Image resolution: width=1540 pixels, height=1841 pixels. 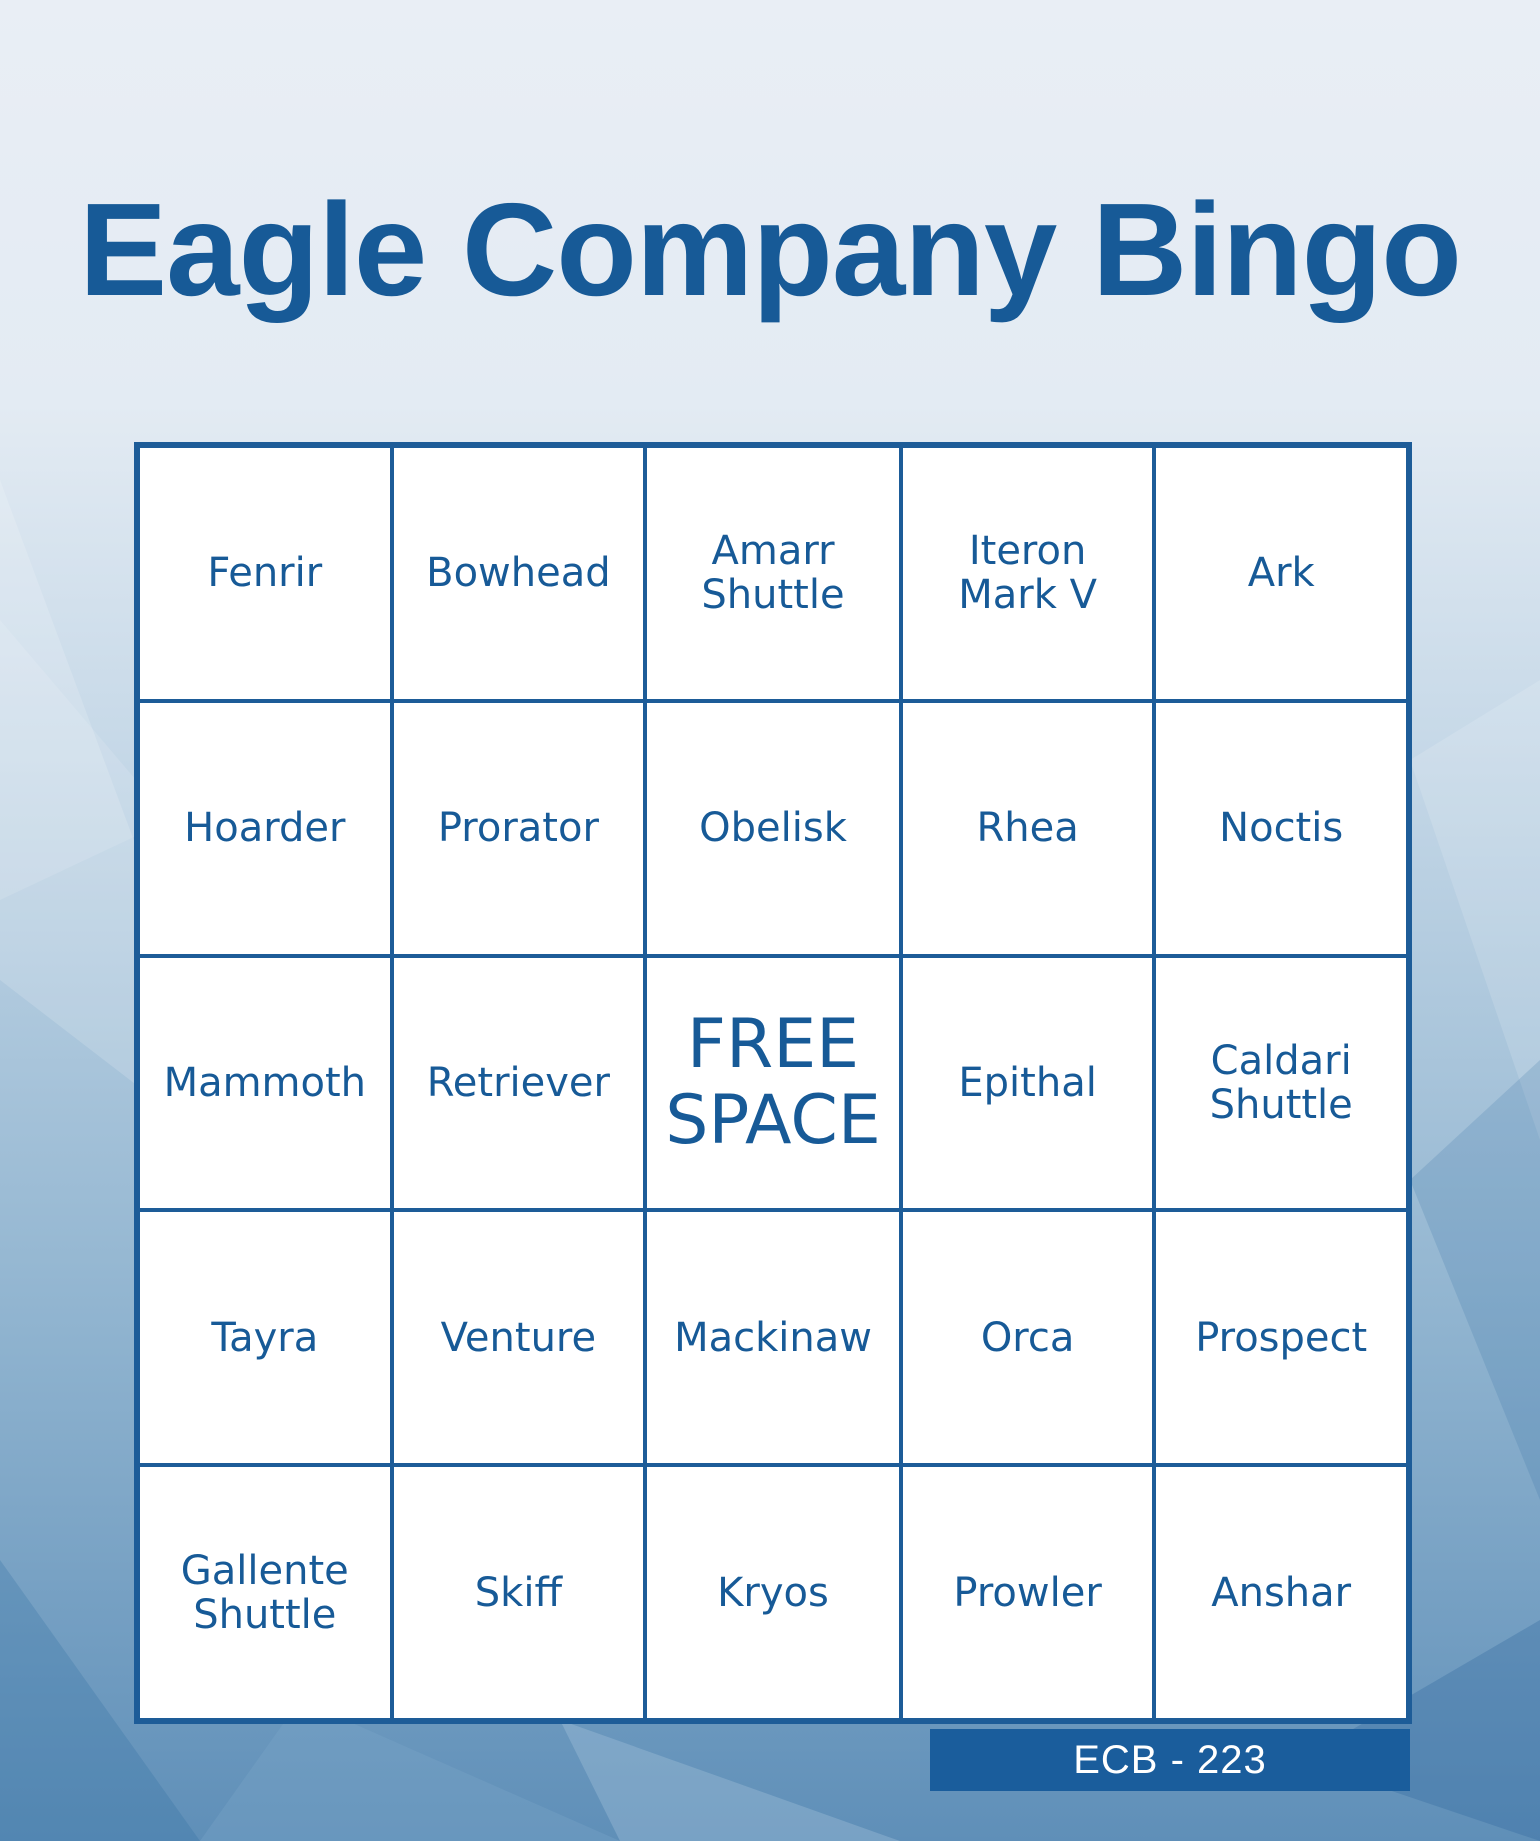 I want to click on cell-label: Amarr Shuttle, so click(x=773, y=573).